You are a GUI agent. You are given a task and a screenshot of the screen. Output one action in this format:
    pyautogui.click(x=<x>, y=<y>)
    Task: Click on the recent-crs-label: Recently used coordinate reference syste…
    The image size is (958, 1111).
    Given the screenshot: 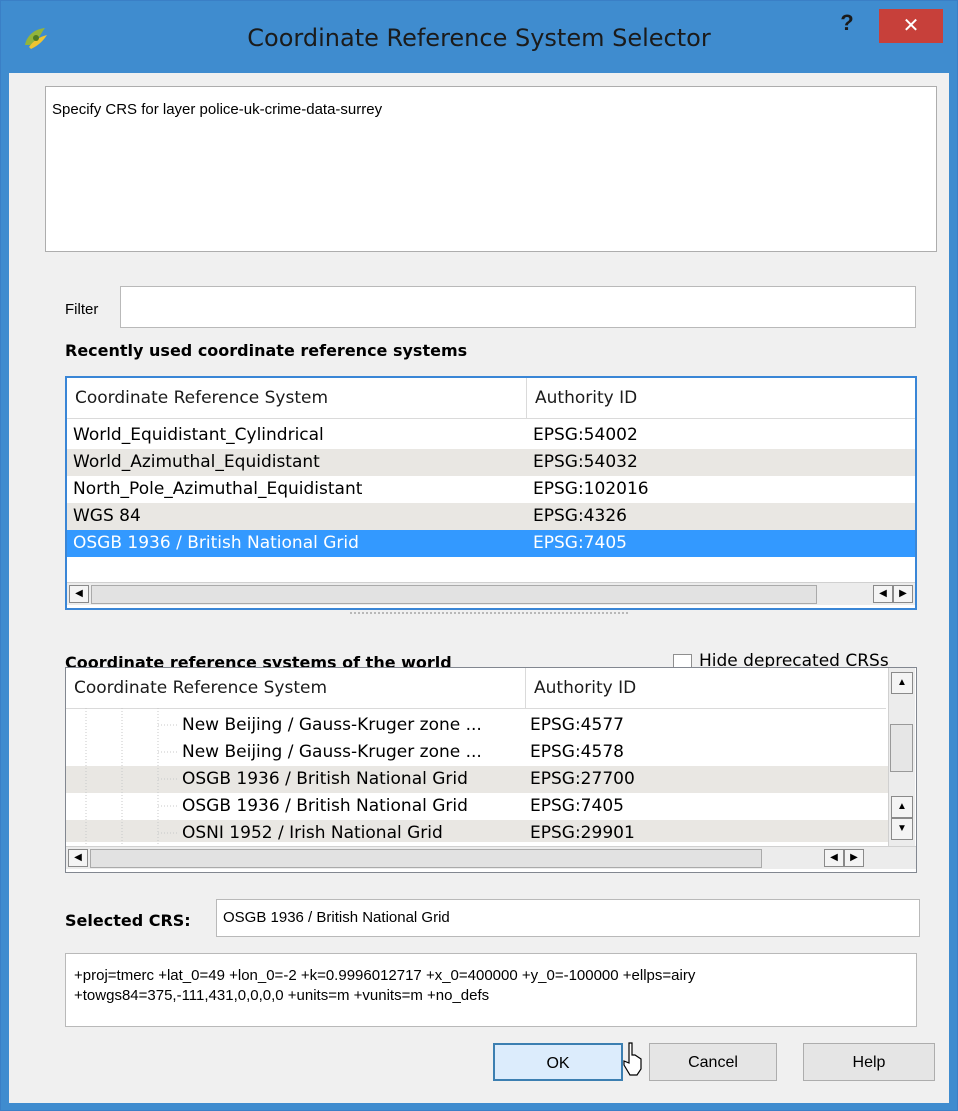 What is the action you would take?
    pyautogui.click(x=266, y=350)
    